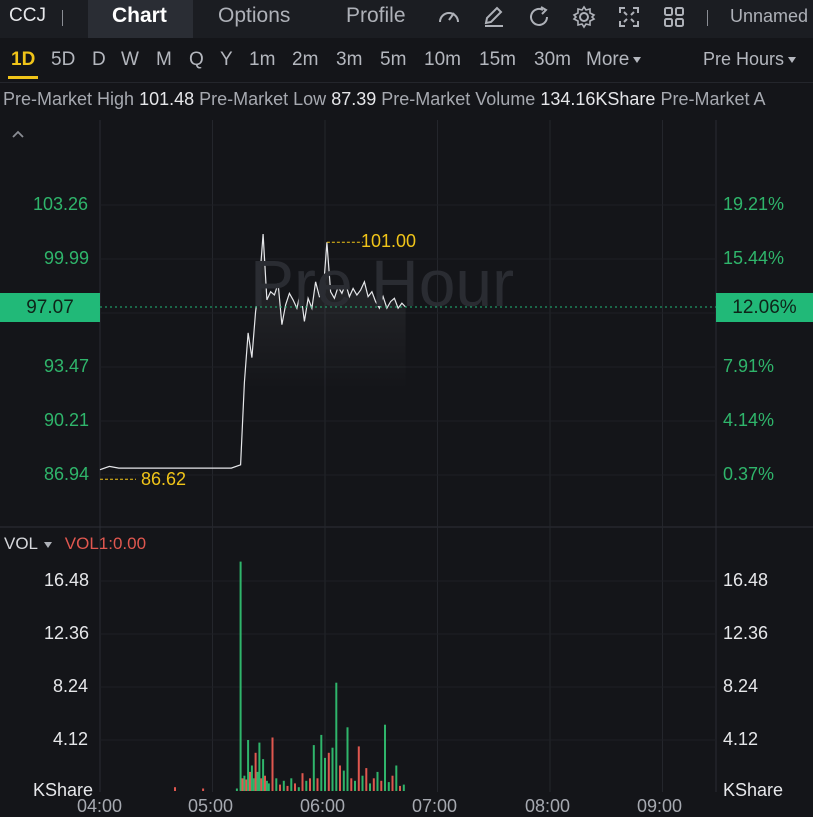 This screenshot has width=813, height=817. What do you see at coordinates (382, 283) in the screenshot?
I see `session-watermark: Pre Hour` at bounding box center [382, 283].